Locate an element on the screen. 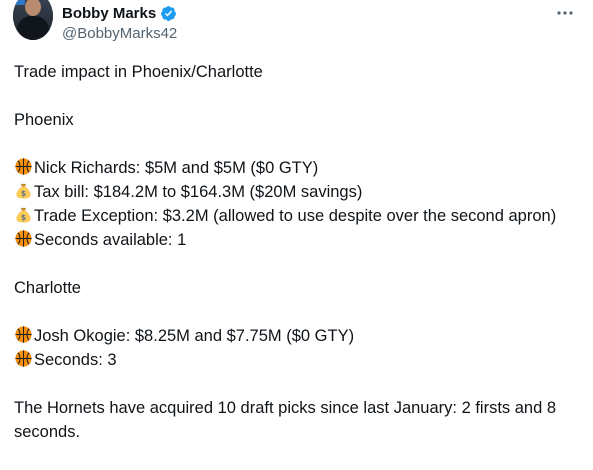  charlotte-heading: Charlotte is located at coordinates (47, 288).